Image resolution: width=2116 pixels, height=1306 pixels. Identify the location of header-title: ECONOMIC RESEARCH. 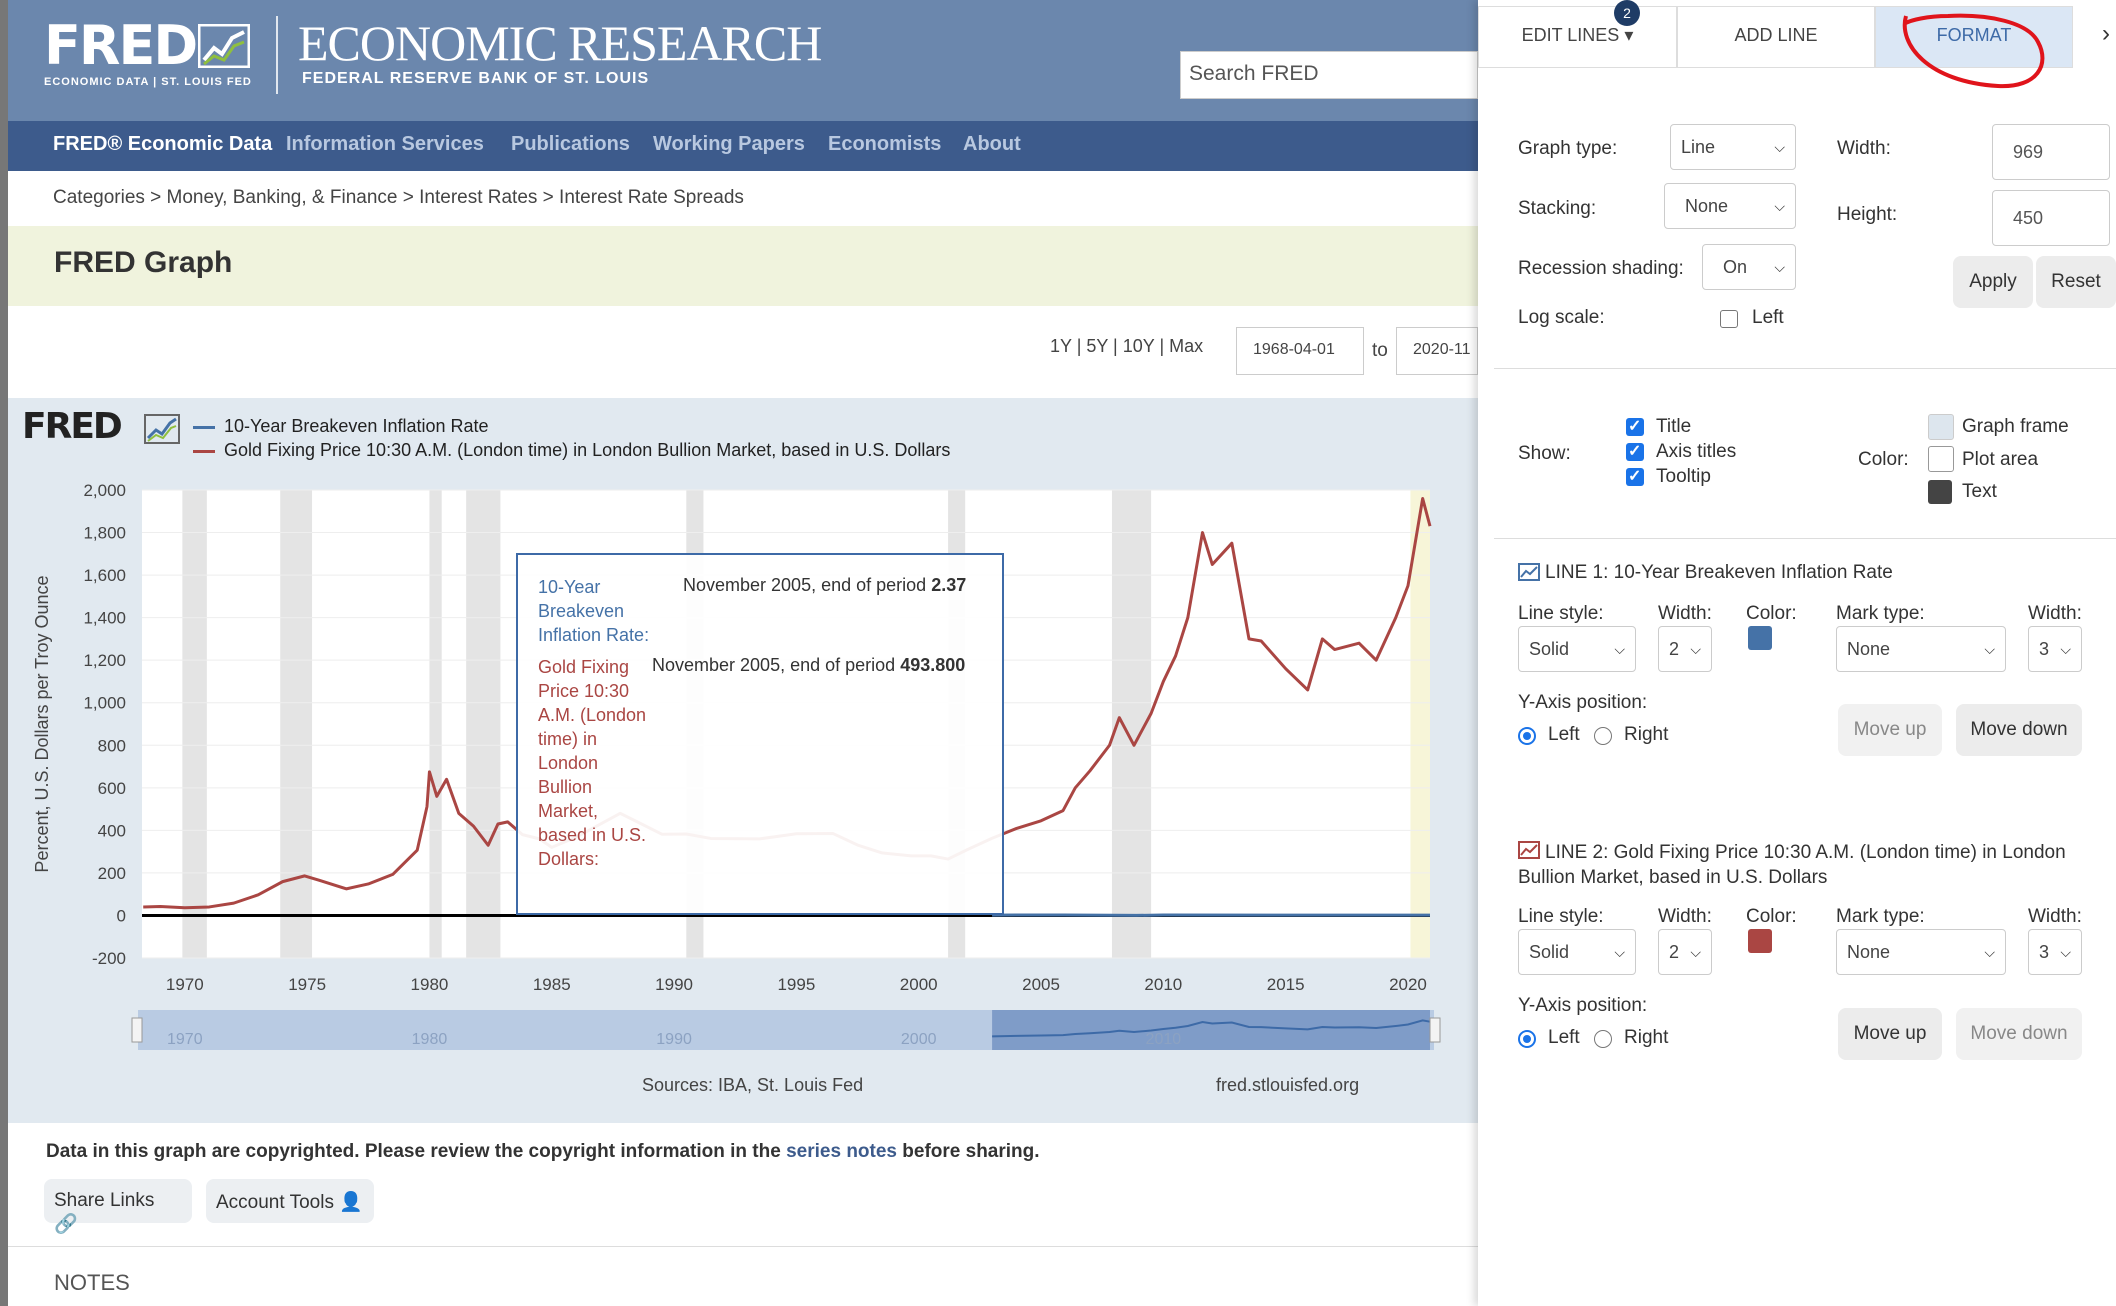
(560, 43).